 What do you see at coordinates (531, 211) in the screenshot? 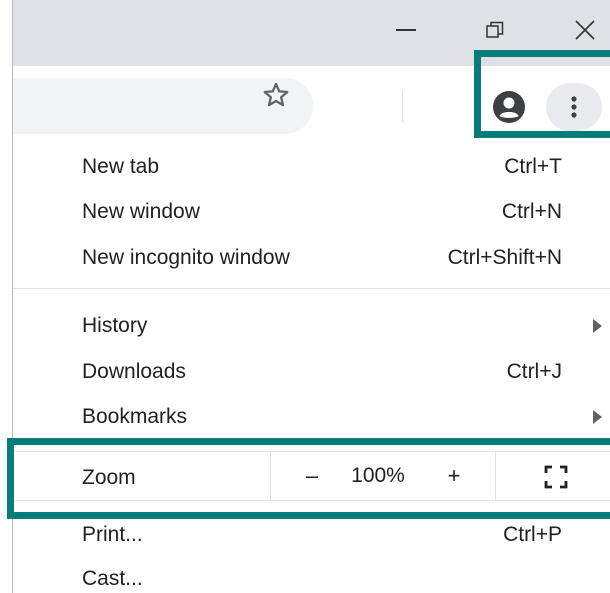
I see `menu-item-shortcut: Ctrl+N` at bounding box center [531, 211].